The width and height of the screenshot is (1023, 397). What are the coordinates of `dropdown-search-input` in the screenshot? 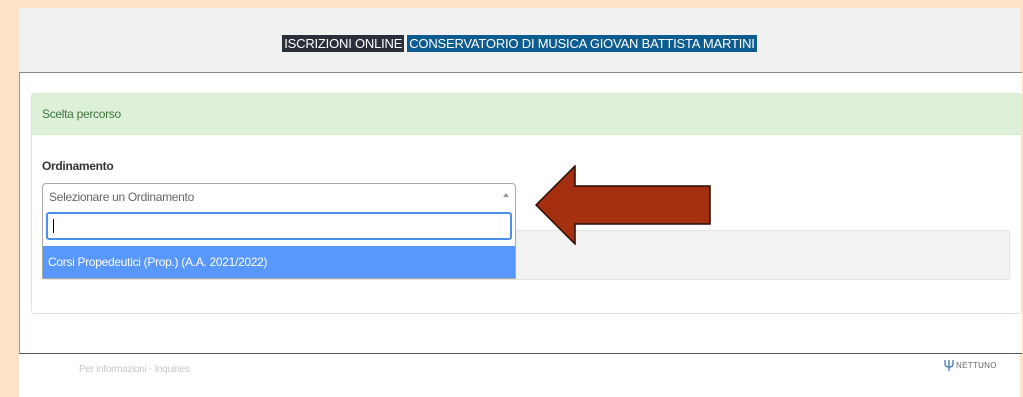 It's located at (279, 226).